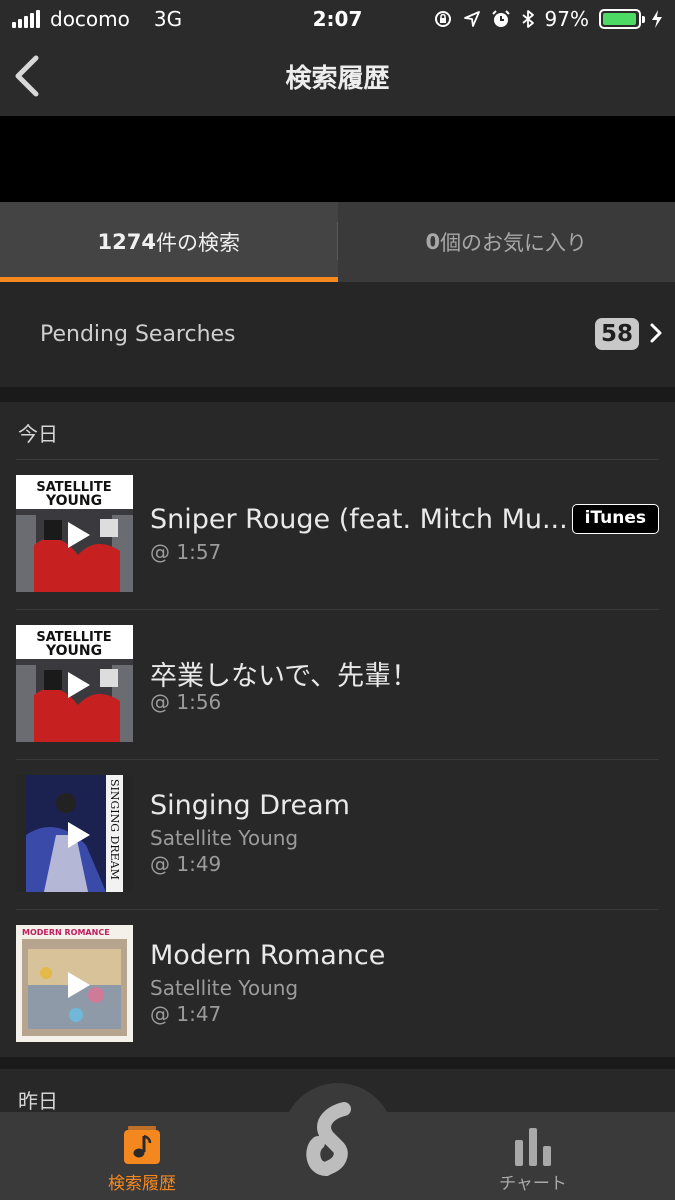 This screenshot has width=675, height=1200. What do you see at coordinates (66, 932) in the screenshot?
I see `album-art-text: MODERN ROMANCE` at bounding box center [66, 932].